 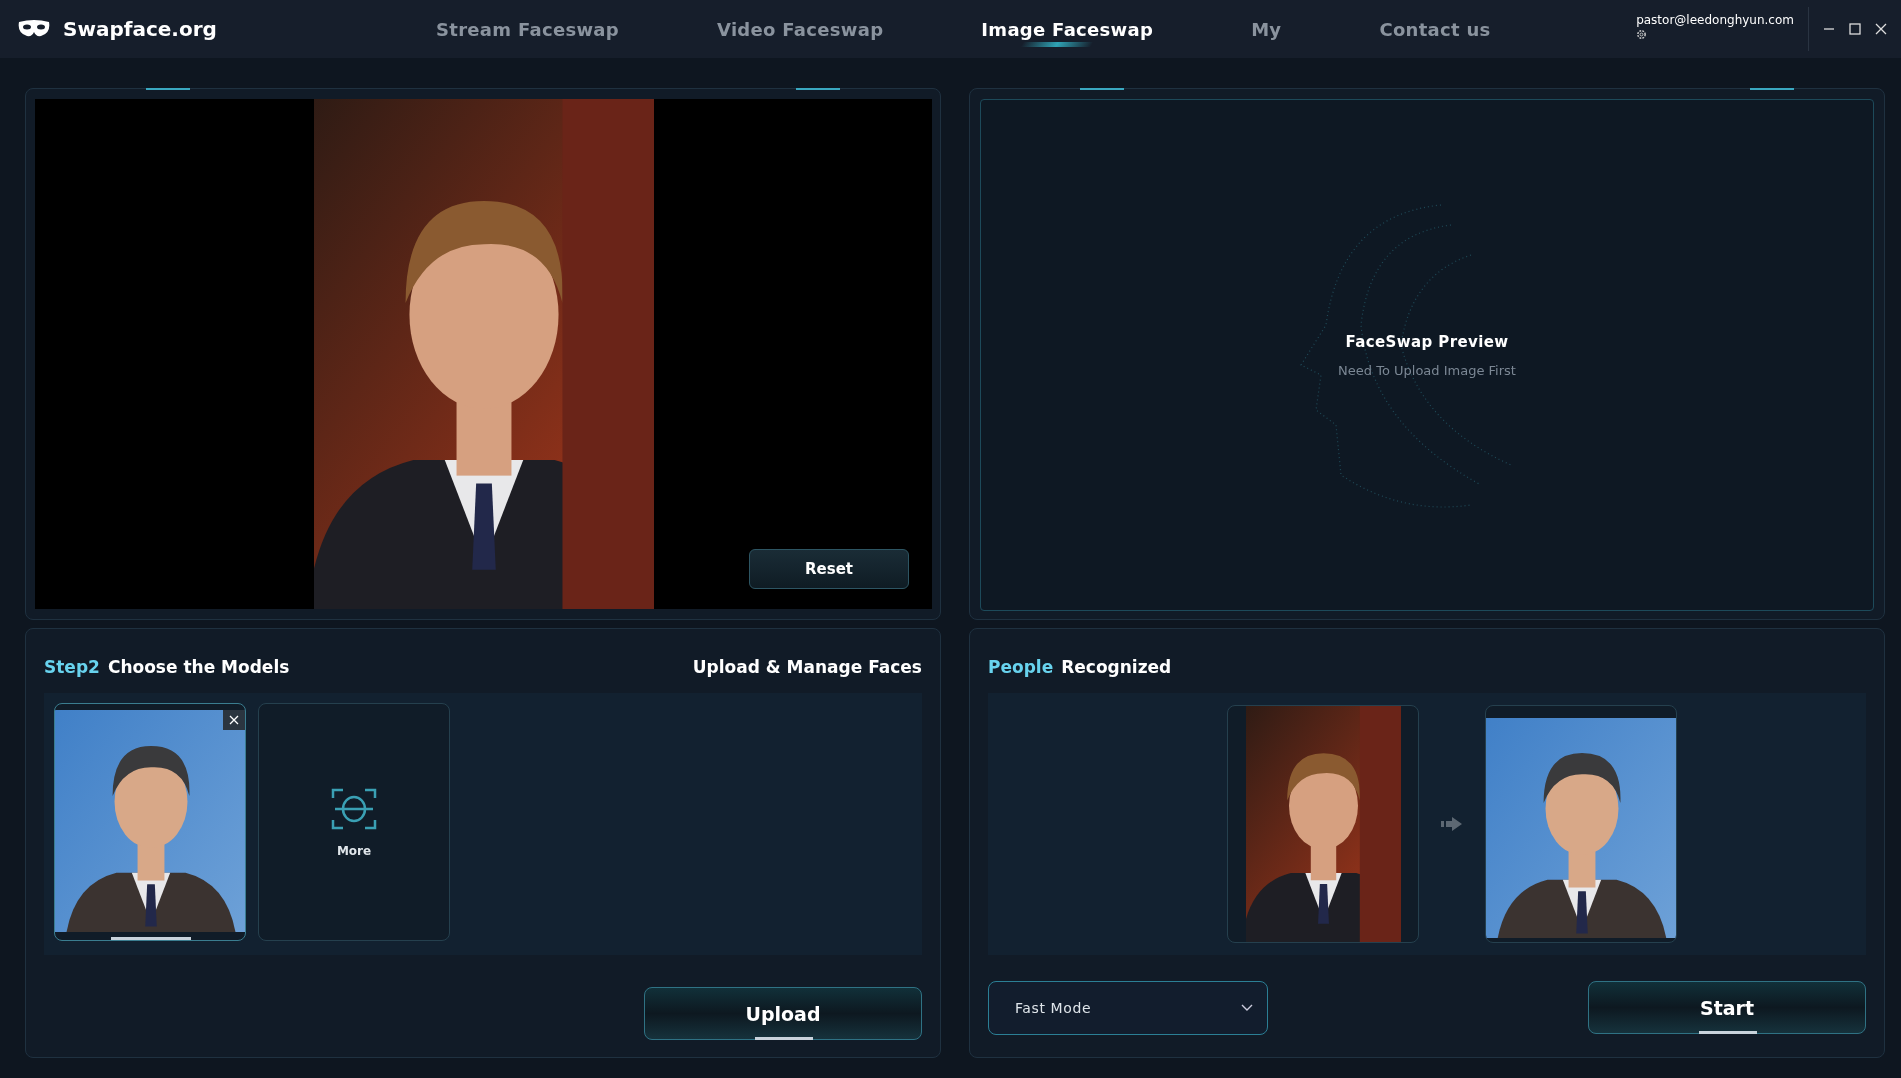 I want to click on nav-tab: Video Faceswap, so click(x=800, y=32).